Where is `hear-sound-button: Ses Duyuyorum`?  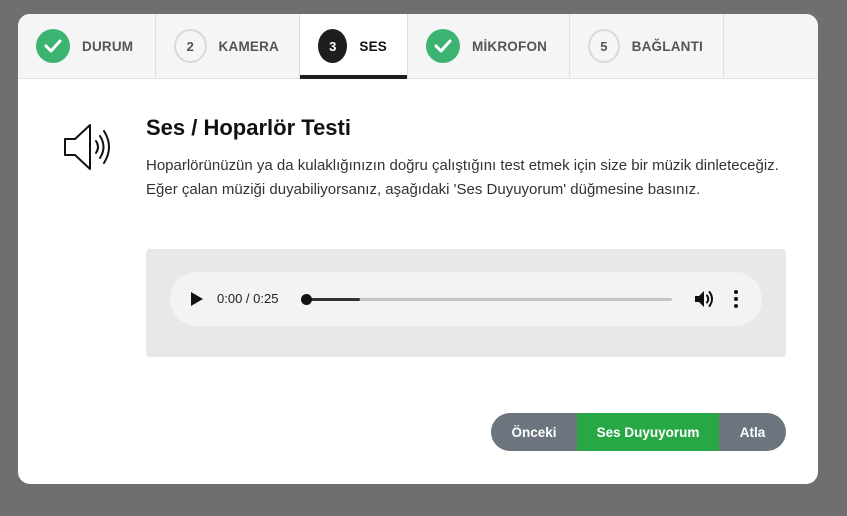
hear-sound-button: Ses Duyuyorum is located at coordinates (648, 432).